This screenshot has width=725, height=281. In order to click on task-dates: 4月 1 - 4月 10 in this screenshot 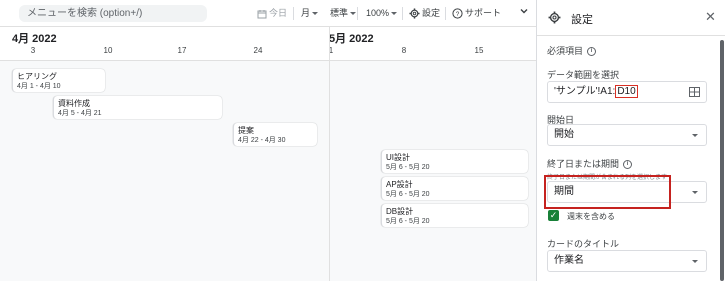, I will do `click(39, 86)`.